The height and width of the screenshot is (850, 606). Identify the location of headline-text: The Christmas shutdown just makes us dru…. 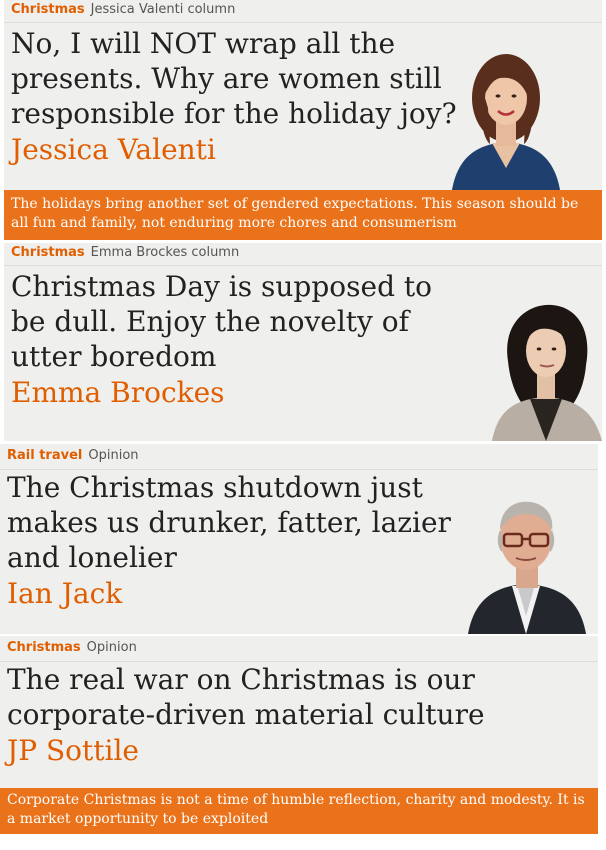
(229, 522).